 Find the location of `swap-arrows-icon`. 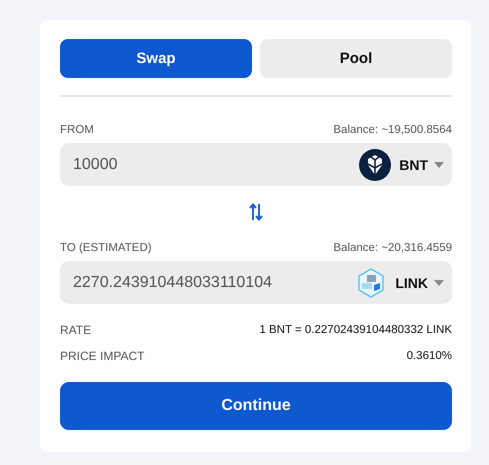

swap-arrows-icon is located at coordinates (256, 212).